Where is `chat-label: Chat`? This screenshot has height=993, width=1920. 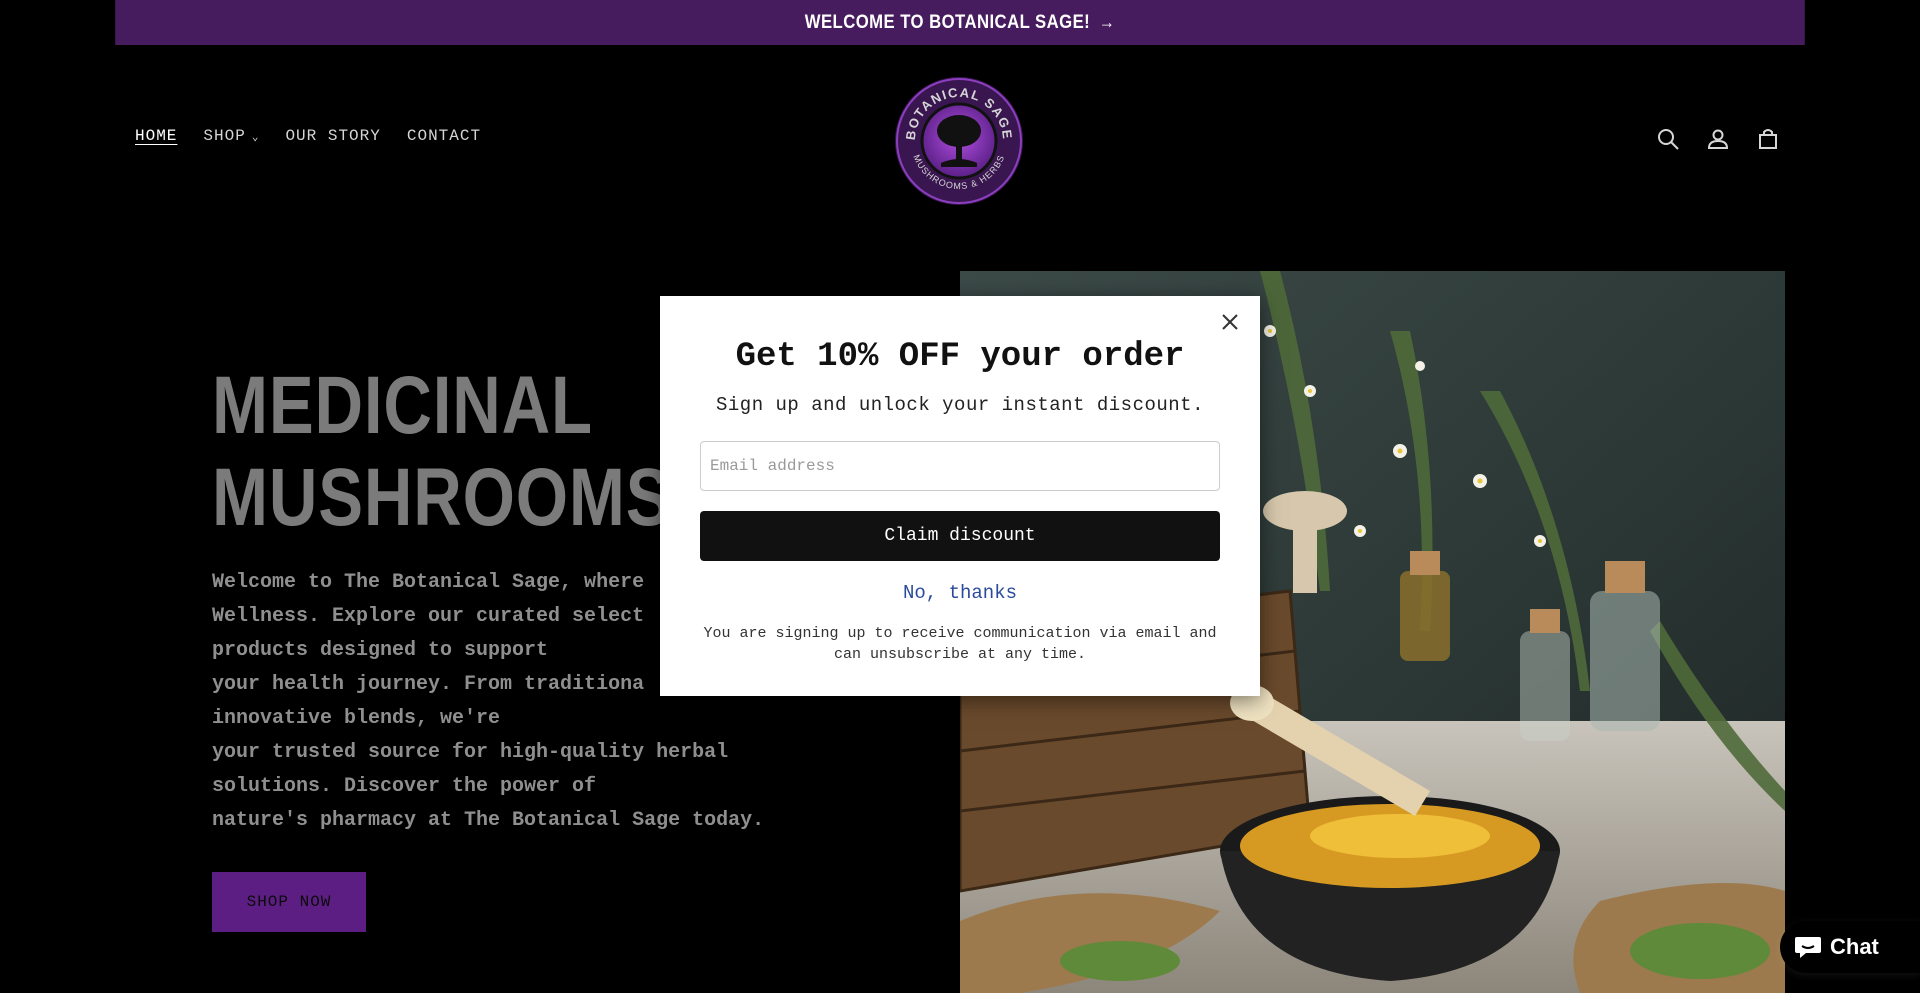
chat-label: Chat is located at coordinates (1854, 946).